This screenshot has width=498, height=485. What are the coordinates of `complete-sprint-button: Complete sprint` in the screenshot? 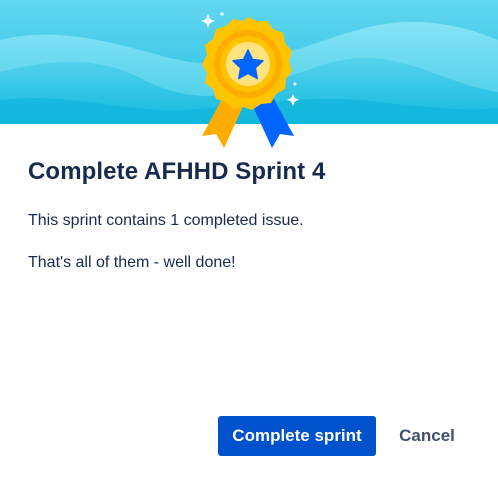 It's located at (297, 436).